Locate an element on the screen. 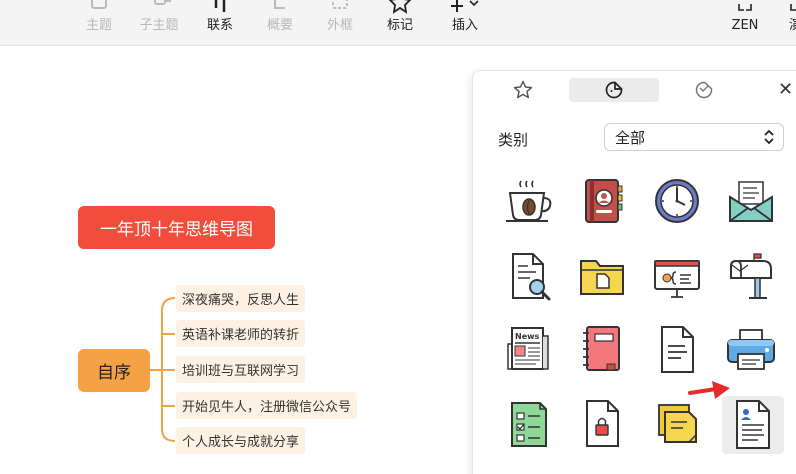 The width and height of the screenshot is (796, 474). boundary-button: 外框 is located at coordinates (340, 23).